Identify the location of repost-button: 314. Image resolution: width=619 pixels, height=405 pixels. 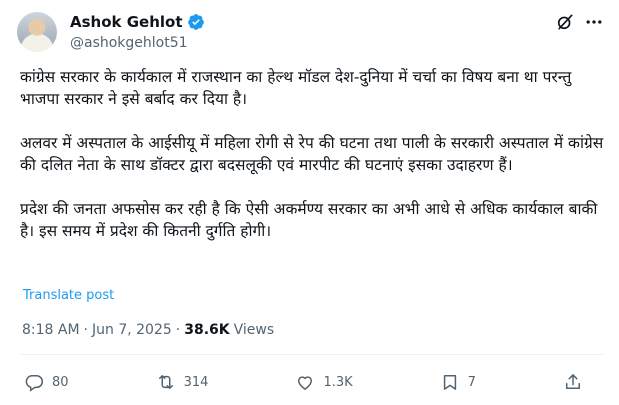
(182, 382).